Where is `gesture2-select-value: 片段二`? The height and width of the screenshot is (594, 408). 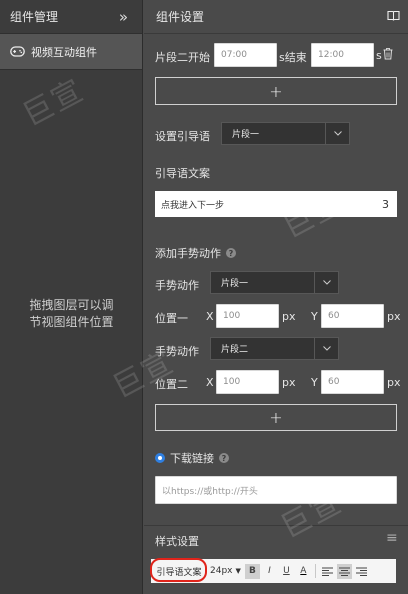
gesture2-select-value: 片段二 is located at coordinates (235, 350).